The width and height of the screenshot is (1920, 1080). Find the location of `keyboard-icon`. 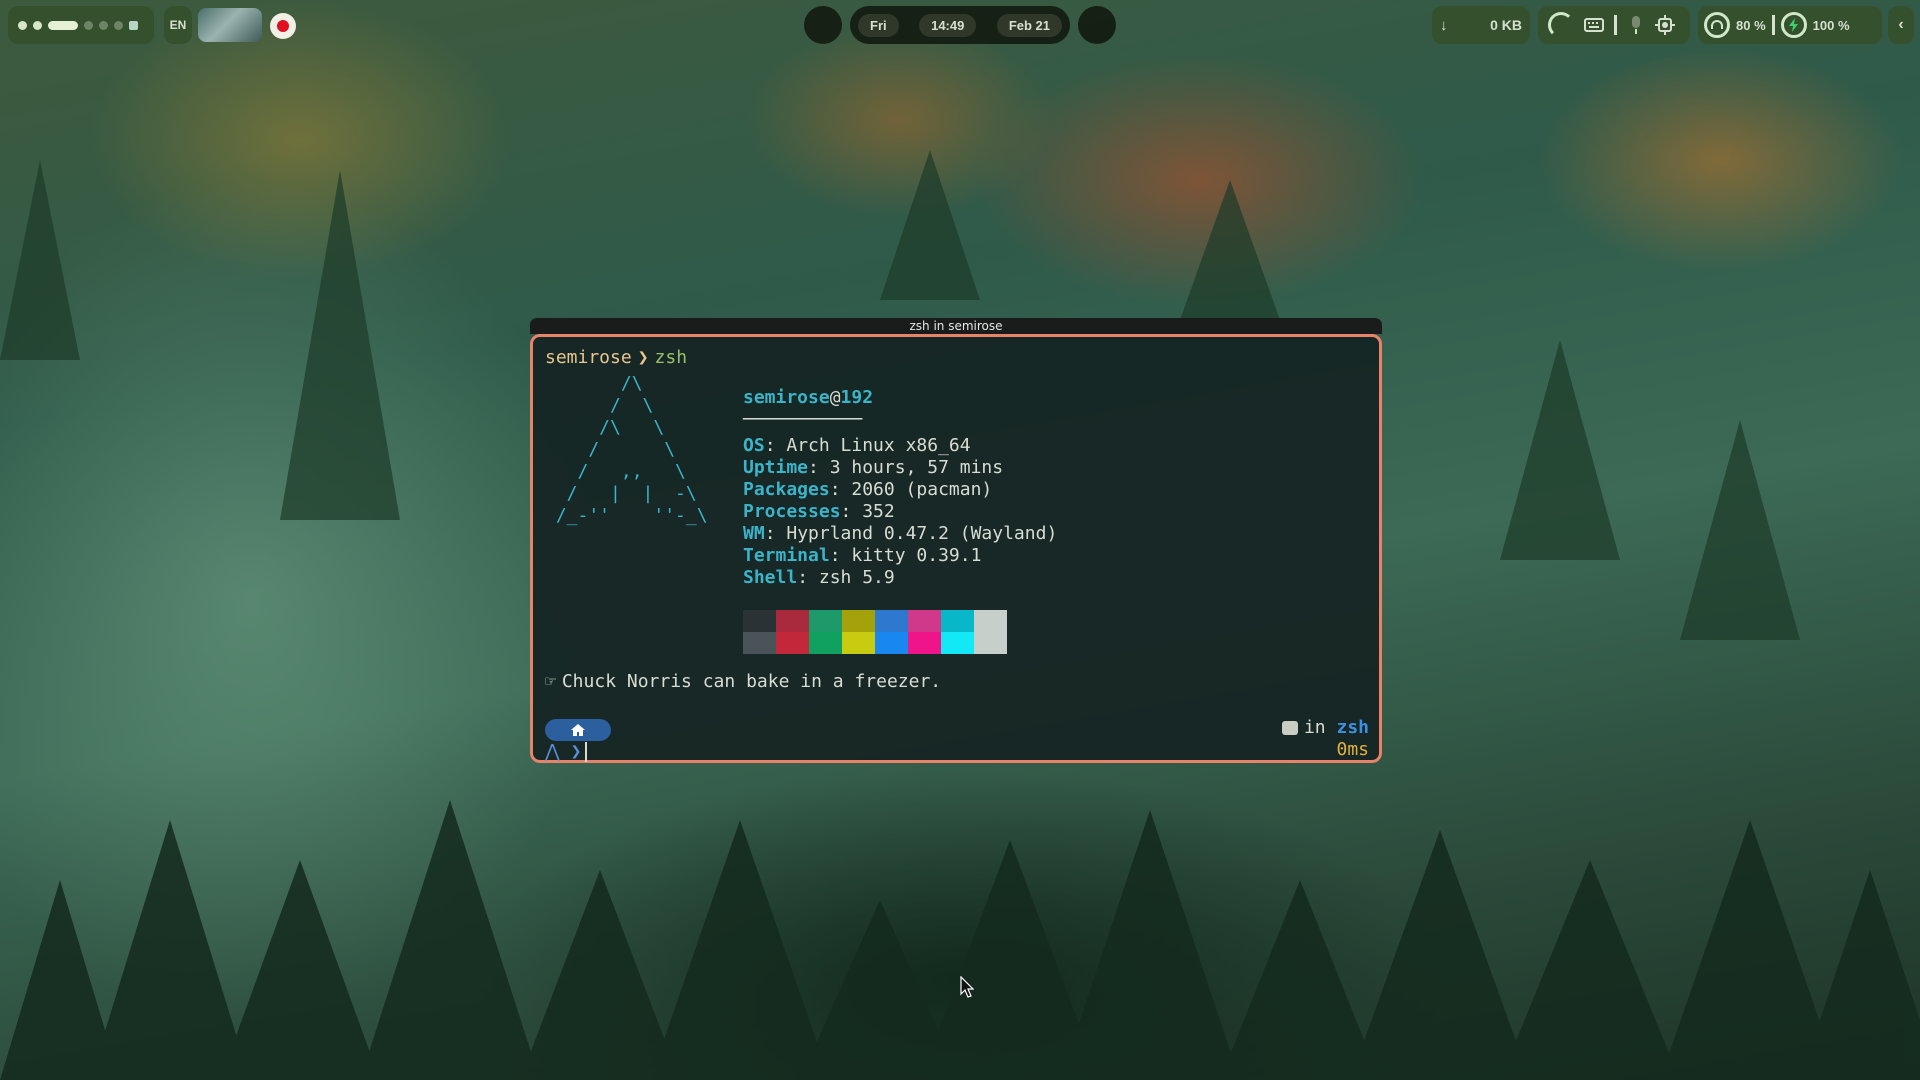

keyboard-icon is located at coordinates (1594, 25).